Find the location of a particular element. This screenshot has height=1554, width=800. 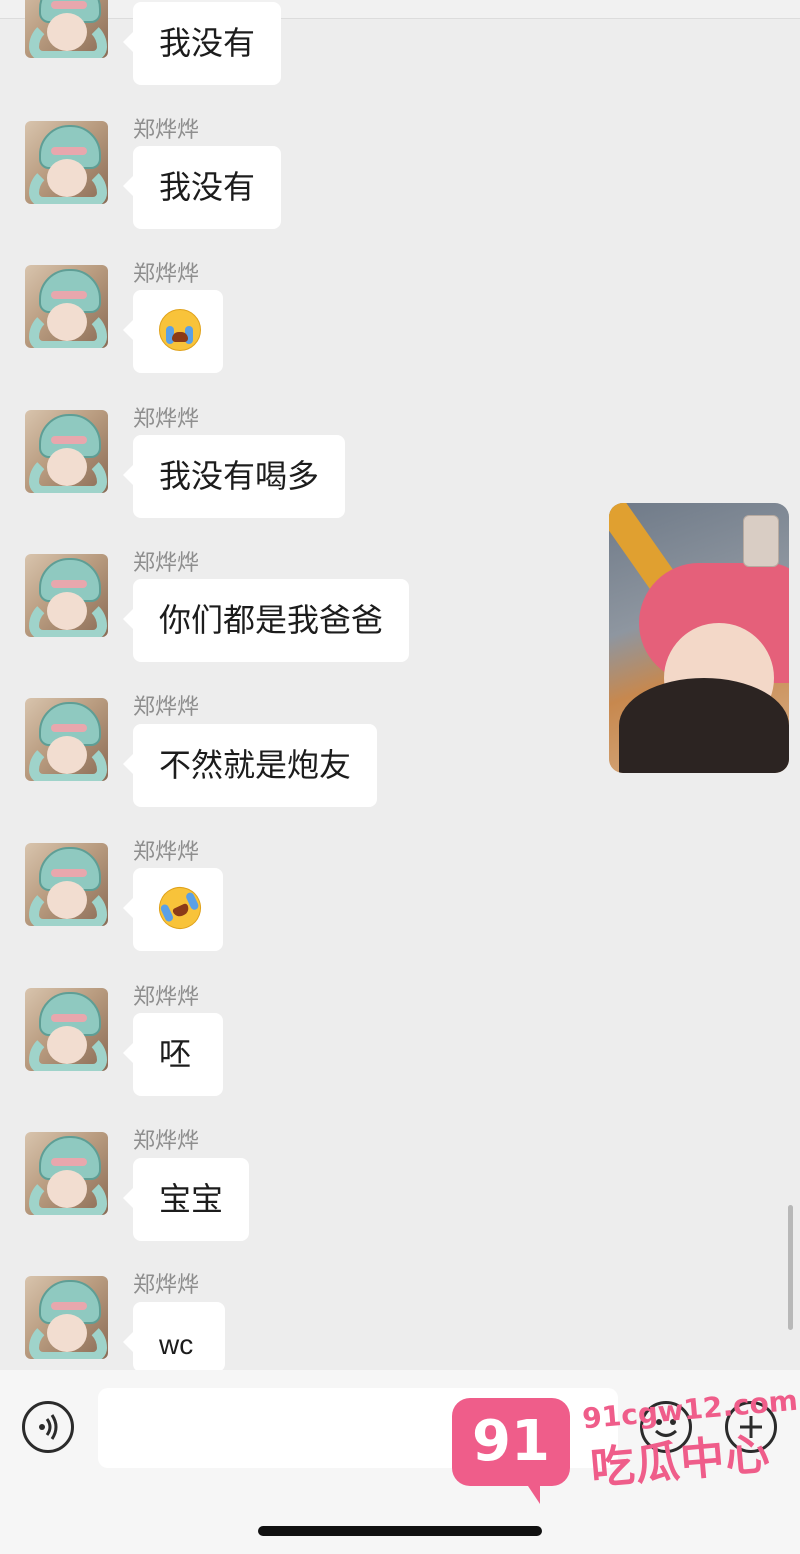

message-bubble: 宝宝 is located at coordinates (186, 1199).